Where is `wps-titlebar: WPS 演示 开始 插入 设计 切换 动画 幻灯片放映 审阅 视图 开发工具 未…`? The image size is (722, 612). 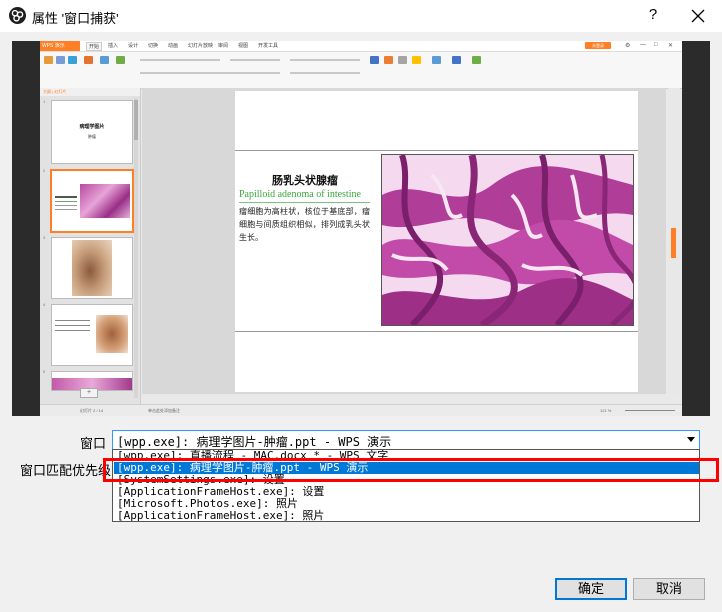 wps-titlebar: WPS 演示 开始 插入 设计 切换 动画 幻灯片放映 审阅 视图 开发工具 未… is located at coordinates (361, 46).